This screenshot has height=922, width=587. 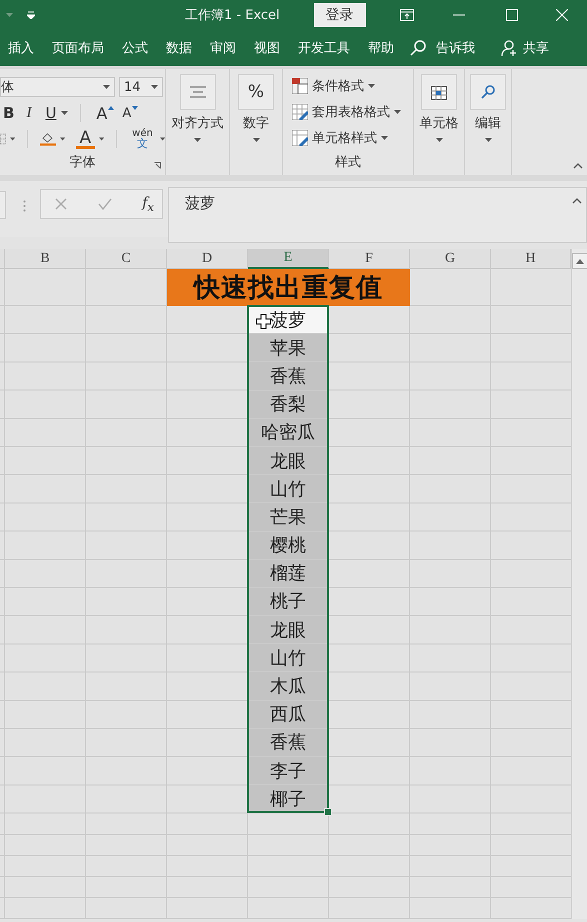 What do you see at coordinates (82, 163) in the screenshot?
I see `group-label: 字体` at bounding box center [82, 163].